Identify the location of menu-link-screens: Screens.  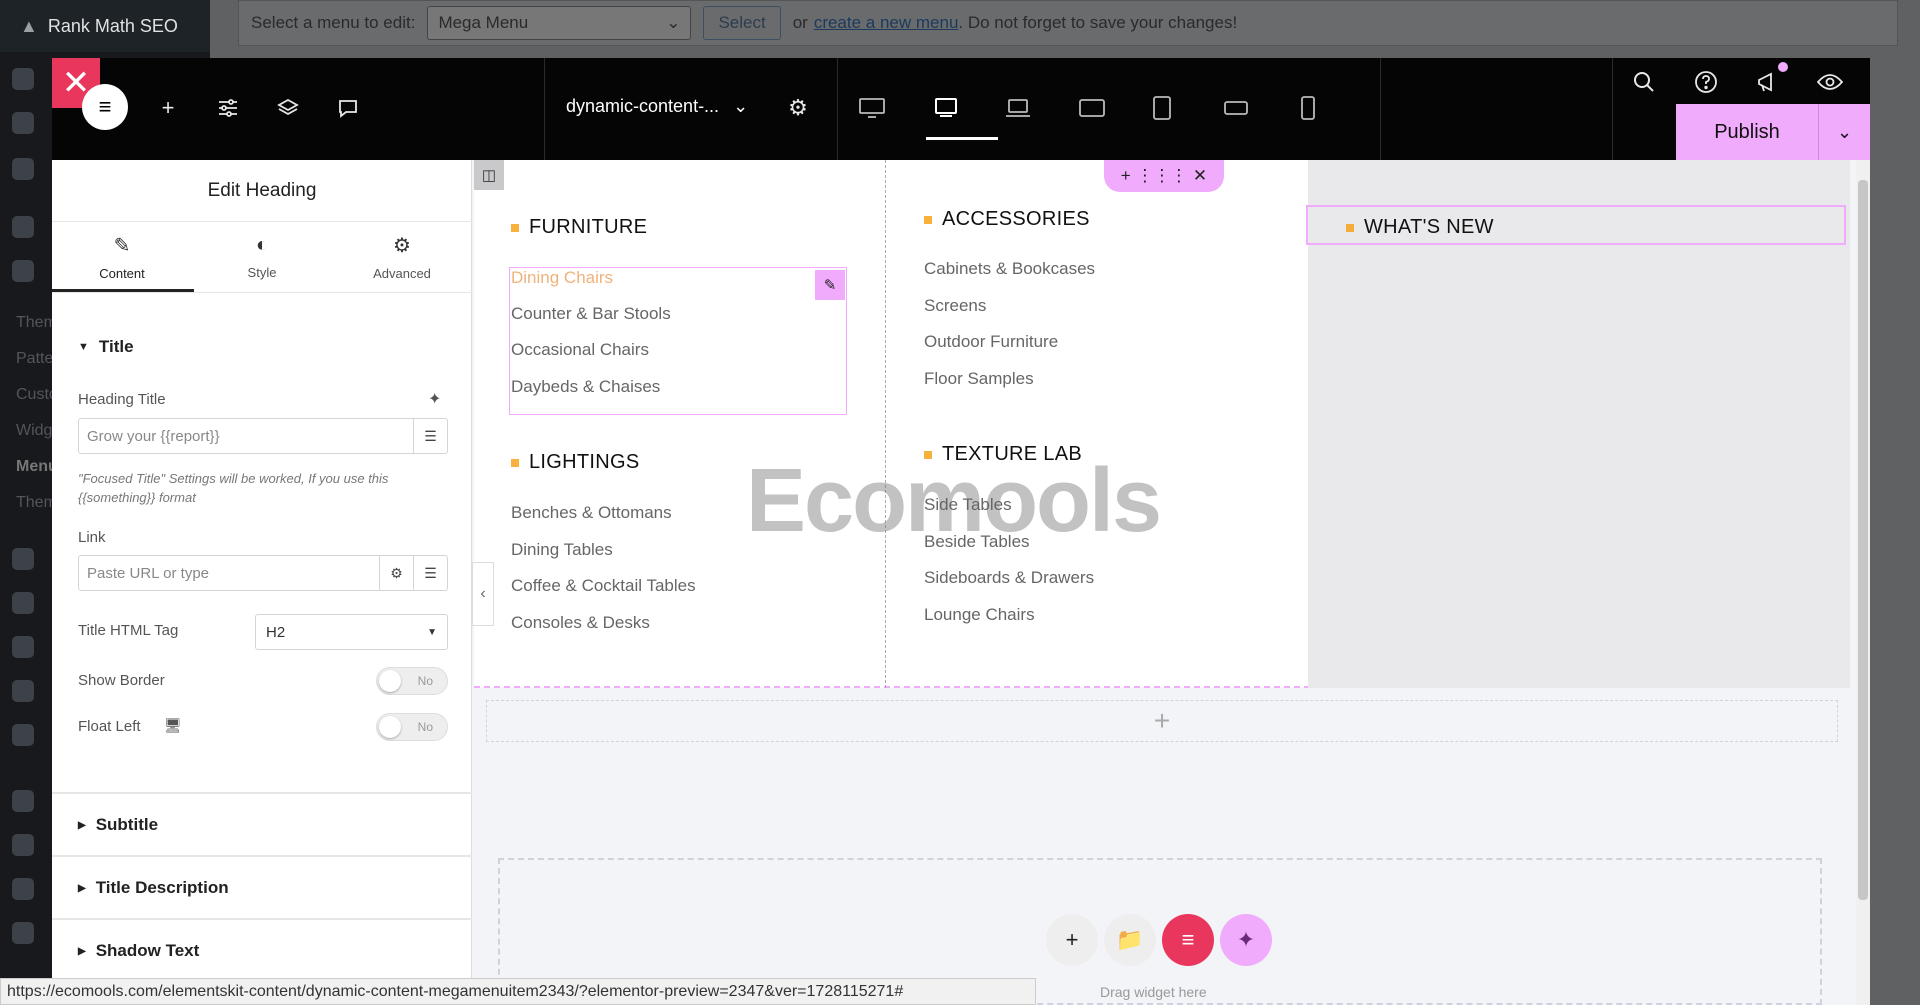
(955, 306).